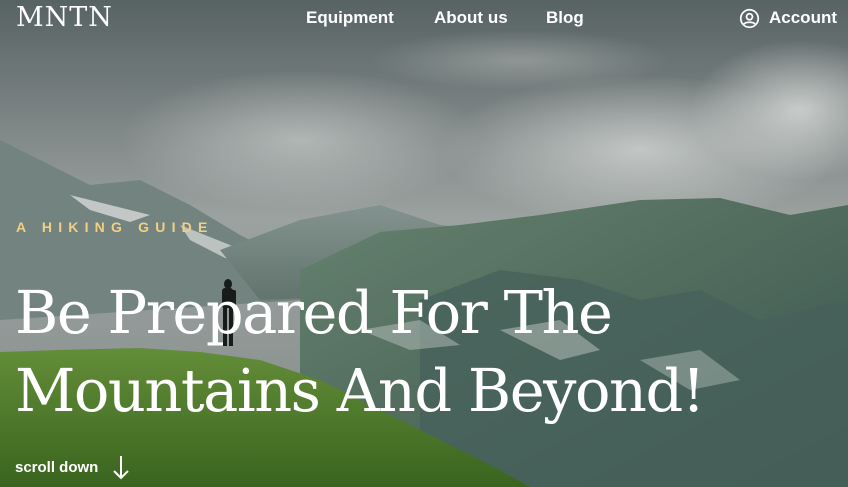 Image resolution: width=848 pixels, height=487 pixels. Describe the element at coordinates (350, 18) in the screenshot. I see `nav-link-equipment: Equipment` at that location.